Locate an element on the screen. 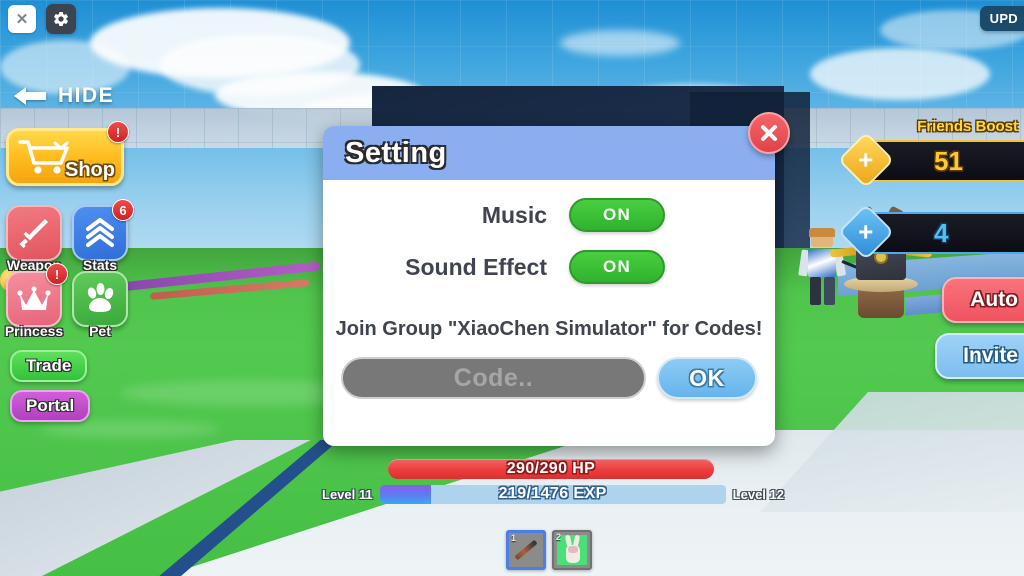  gold-currency-bar: + 51 is located at coordinates (930, 160).